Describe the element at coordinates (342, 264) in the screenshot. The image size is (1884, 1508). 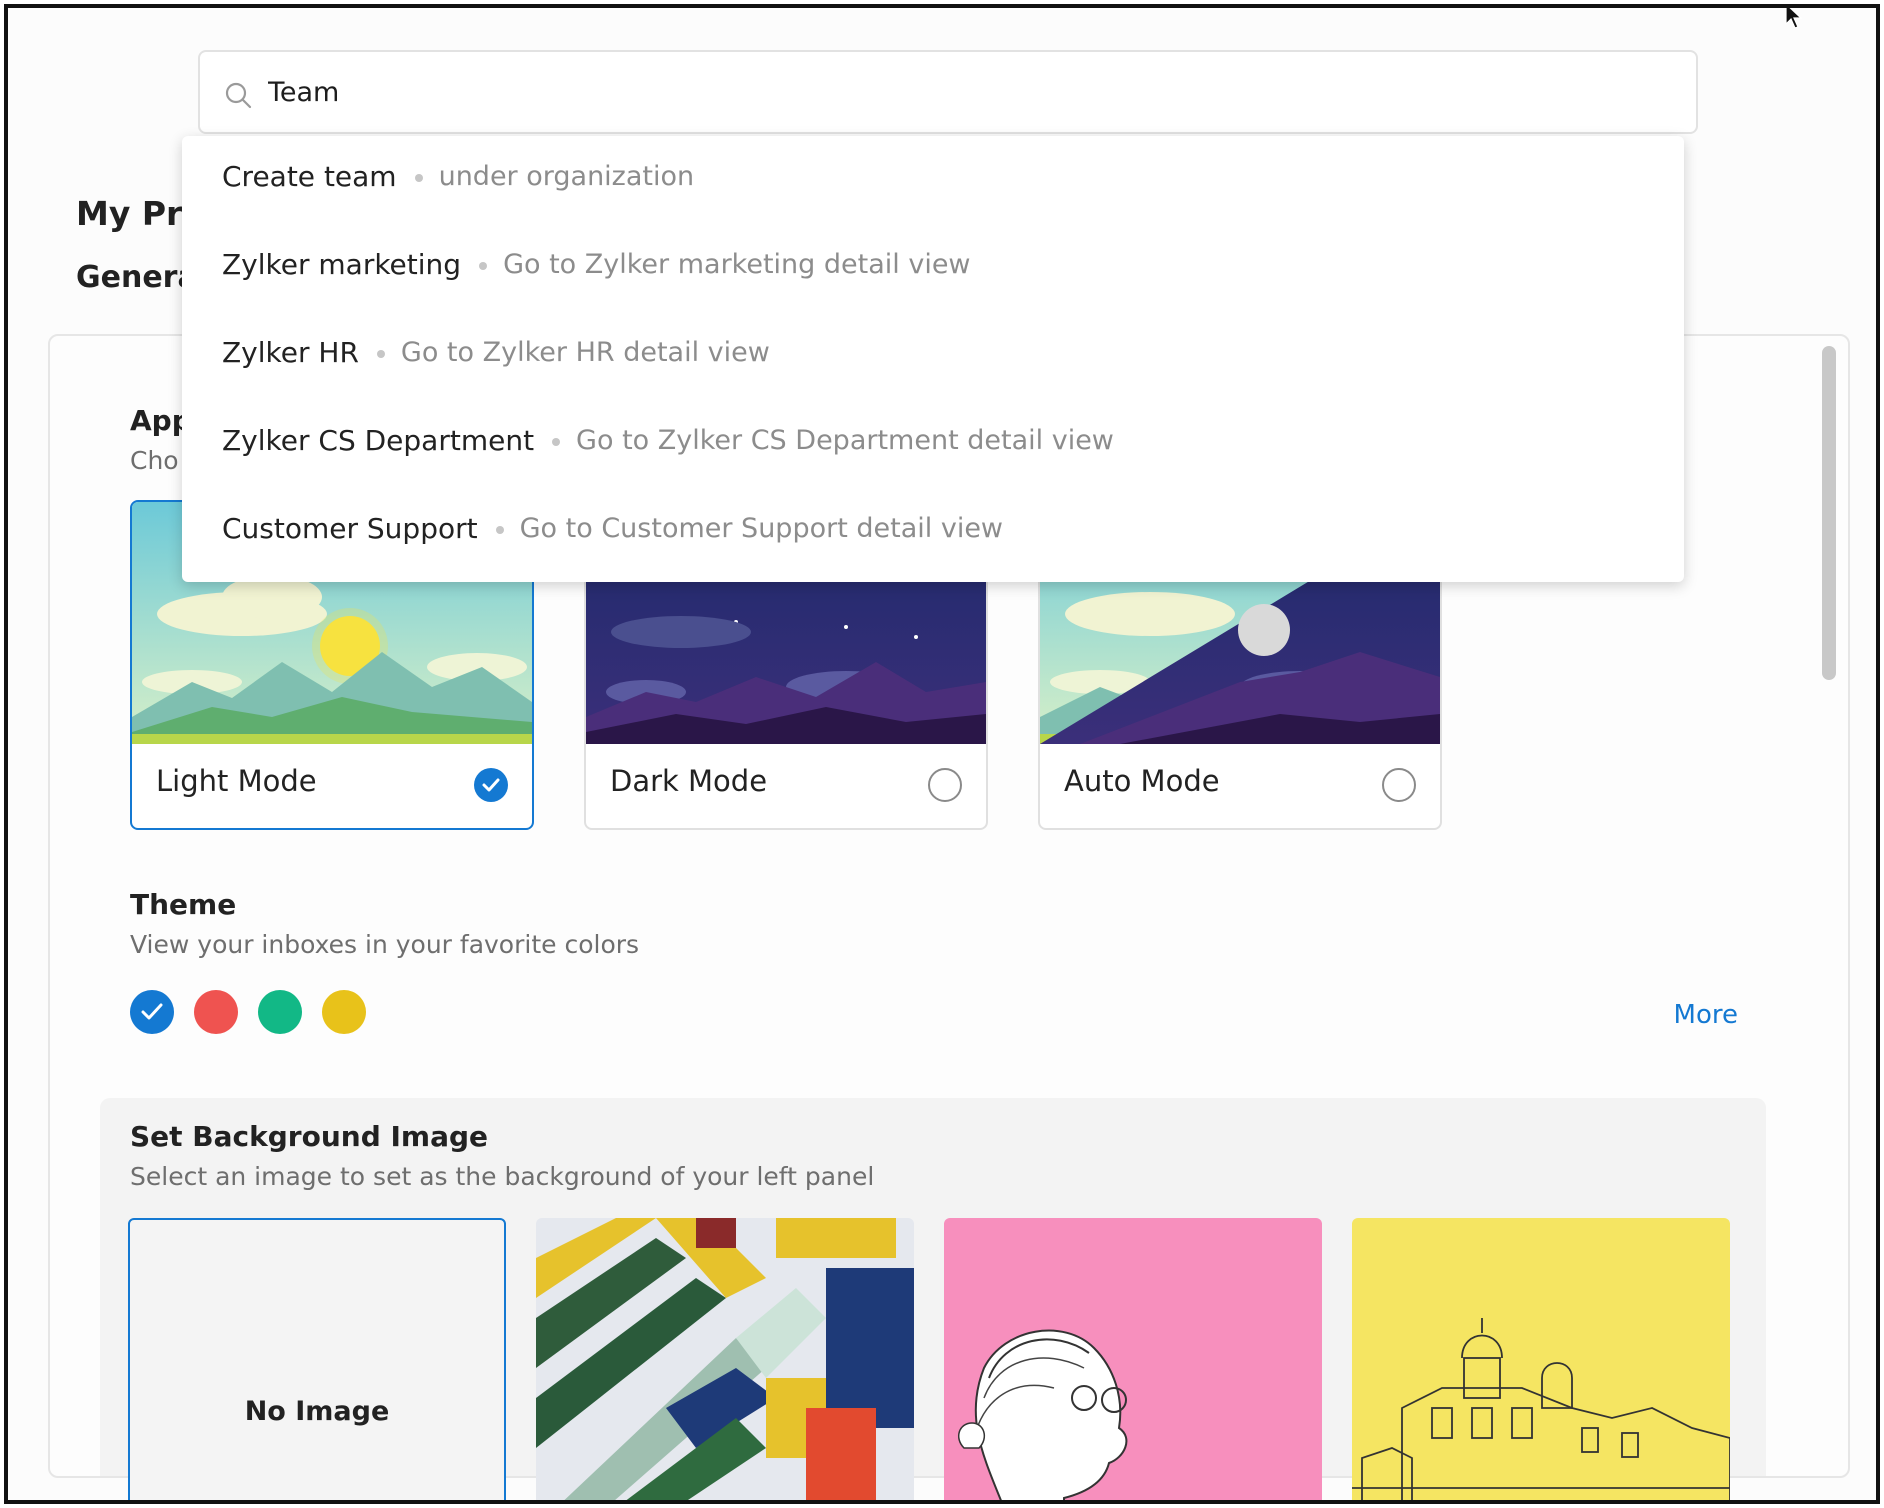
I see `result-title: Zylker marketing` at that location.